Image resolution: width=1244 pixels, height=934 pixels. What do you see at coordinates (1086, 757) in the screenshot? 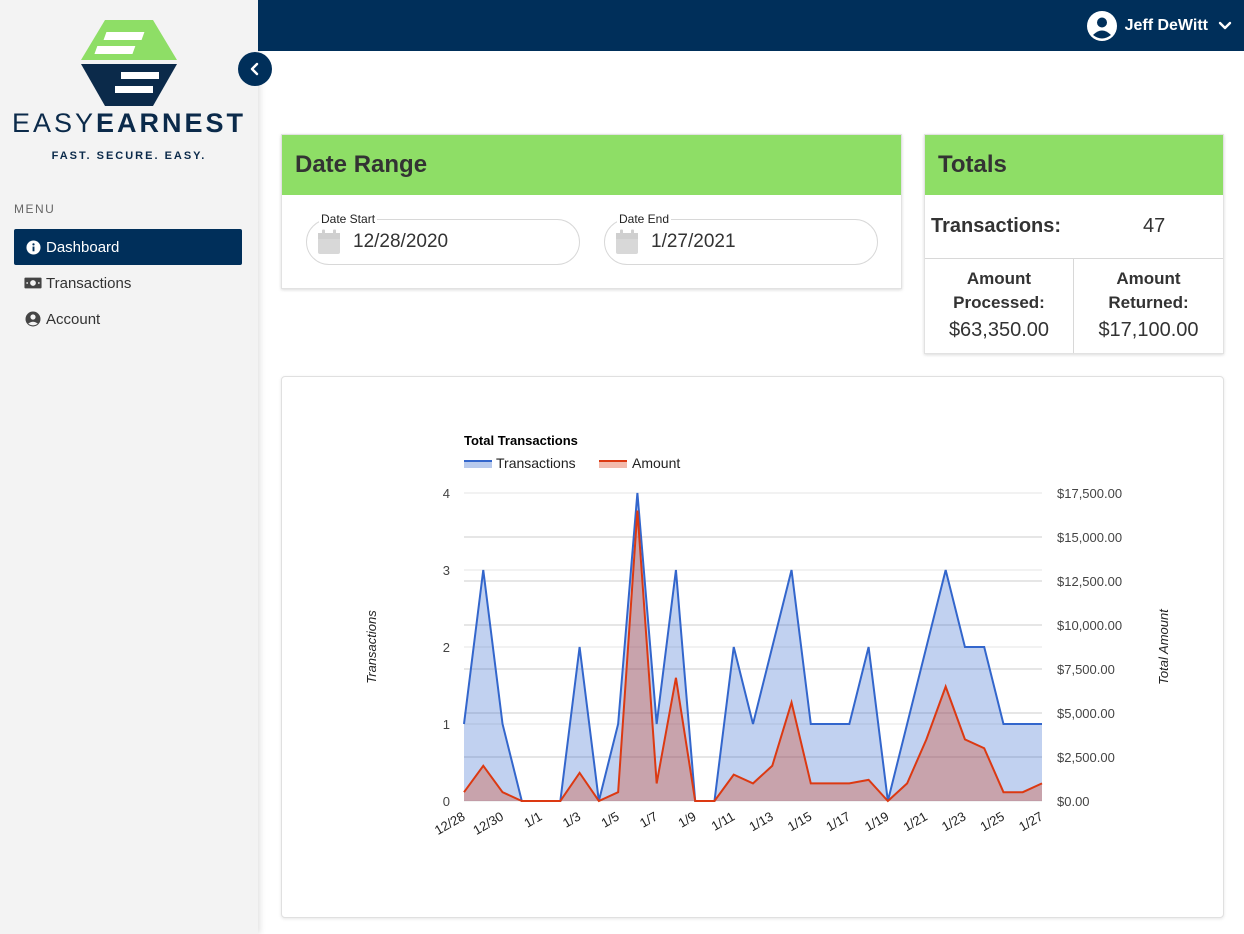
I see `y-right-tick-label: $2,500.00` at bounding box center [1086, 757].